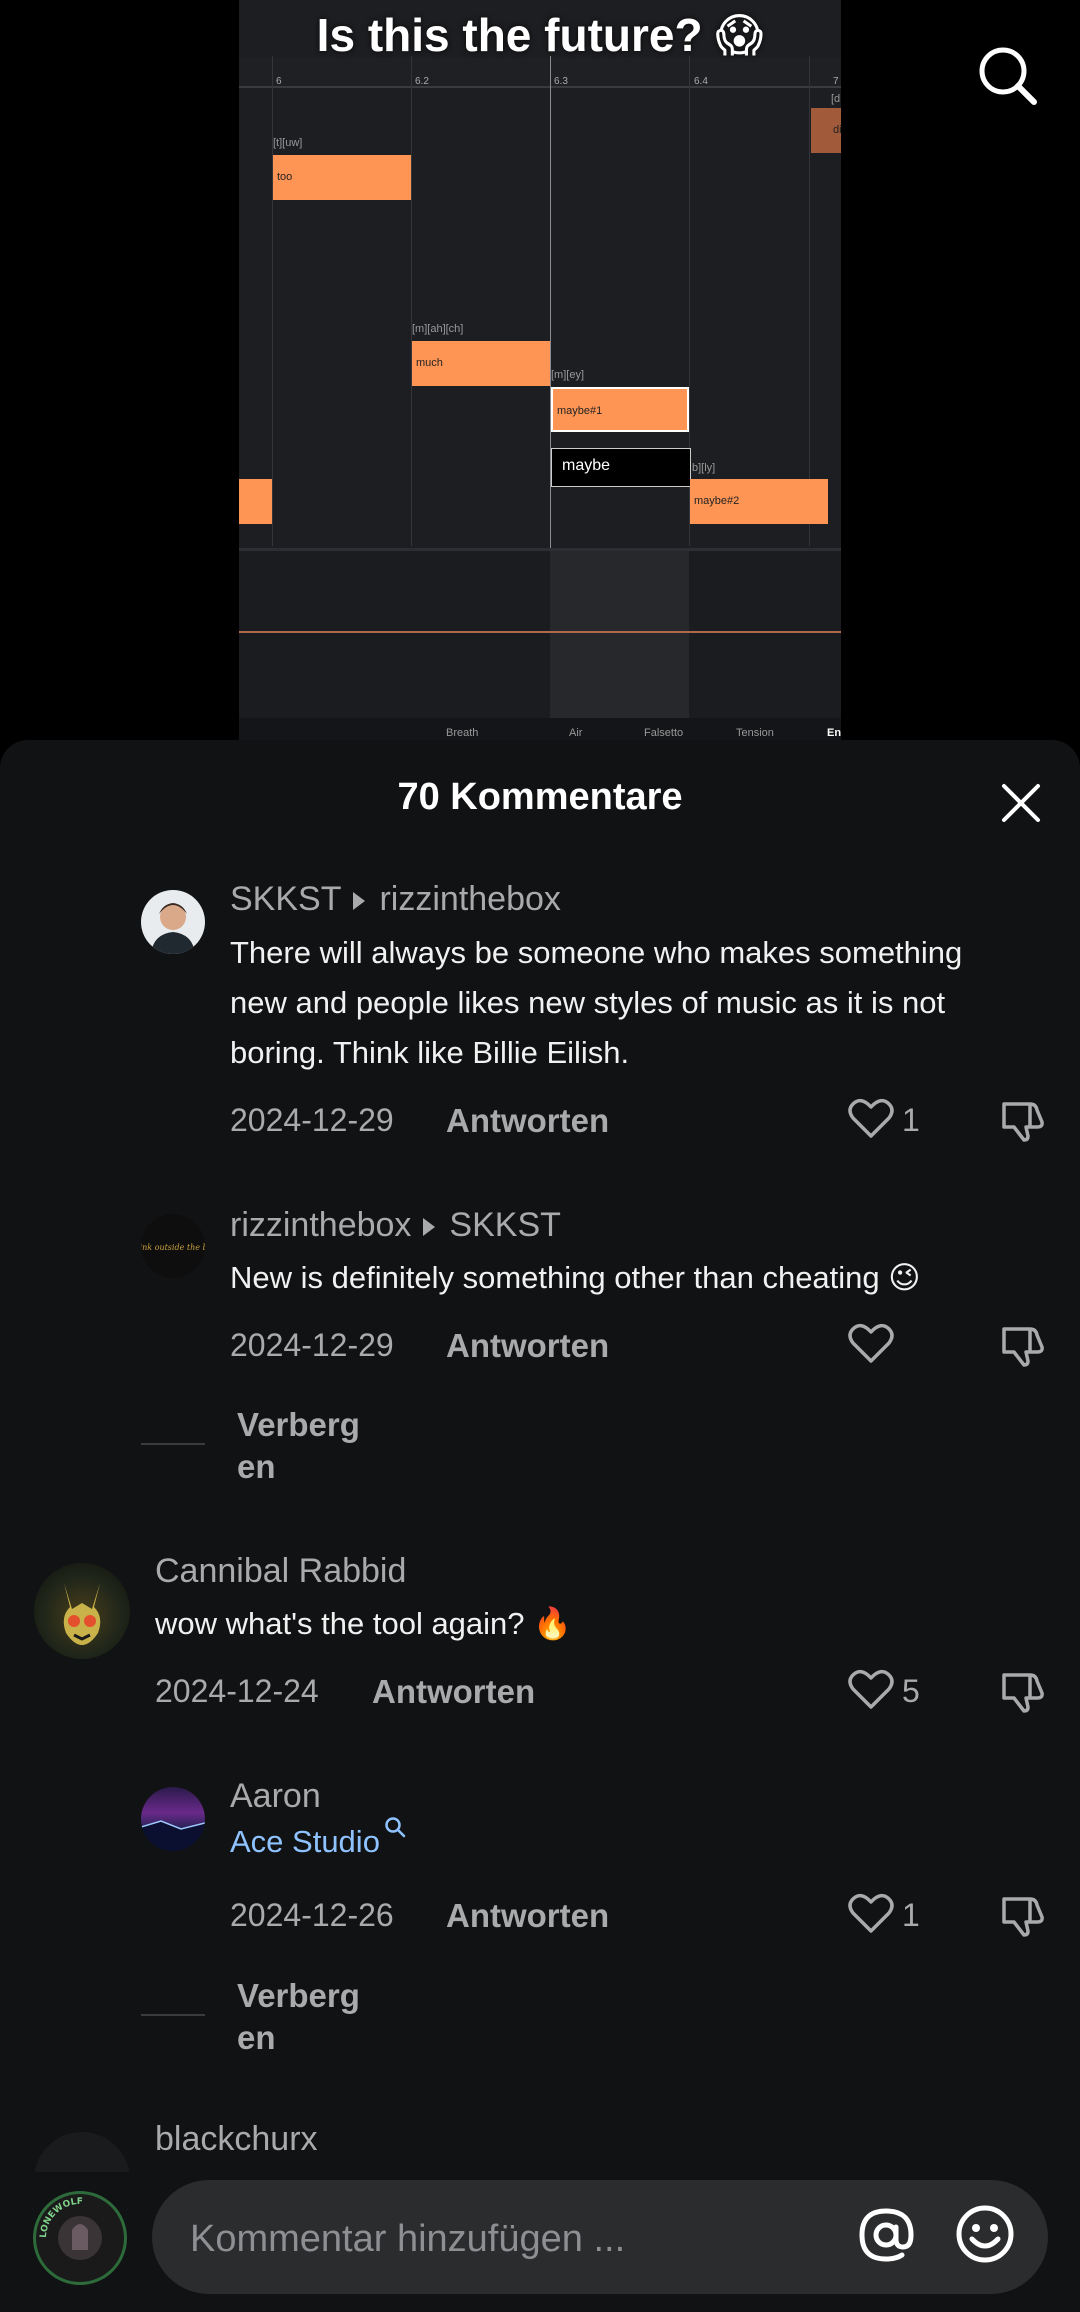  What do you see at coordinates (275, 1796) in the screenshot?
I see `comment-author: Aaron` at bounding box center [275, 1796].